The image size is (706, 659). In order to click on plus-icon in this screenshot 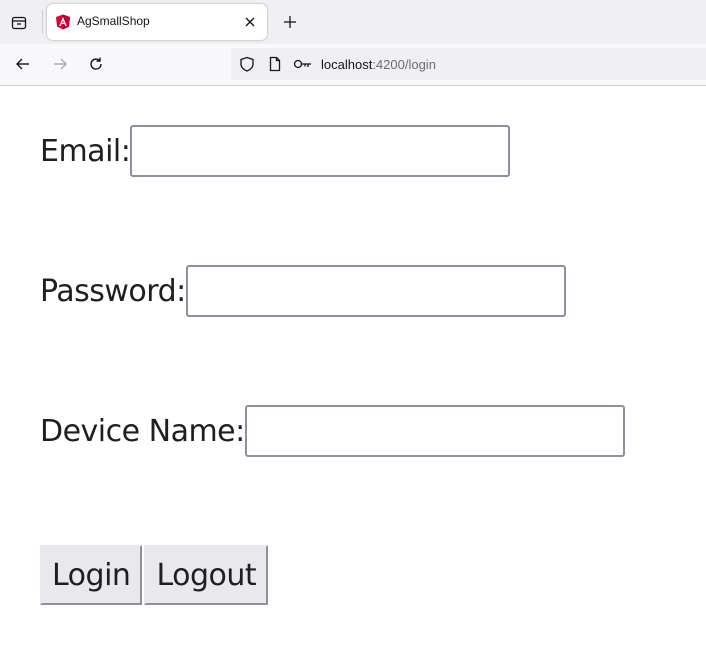, I will do `click(290, 22)`.